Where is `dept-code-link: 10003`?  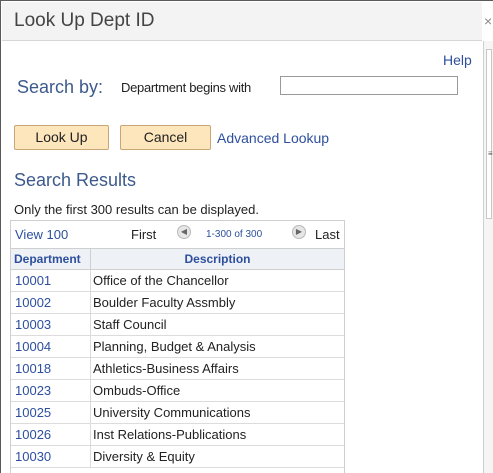
dept-code-link: 10003 is located at coordinates (51, 324).